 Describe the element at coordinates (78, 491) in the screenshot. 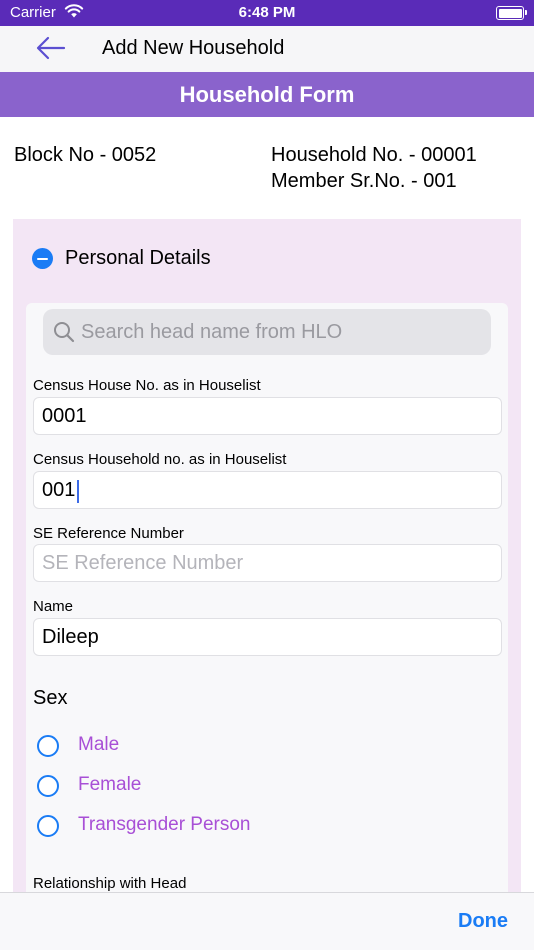

I see `text-cursor` at that location.